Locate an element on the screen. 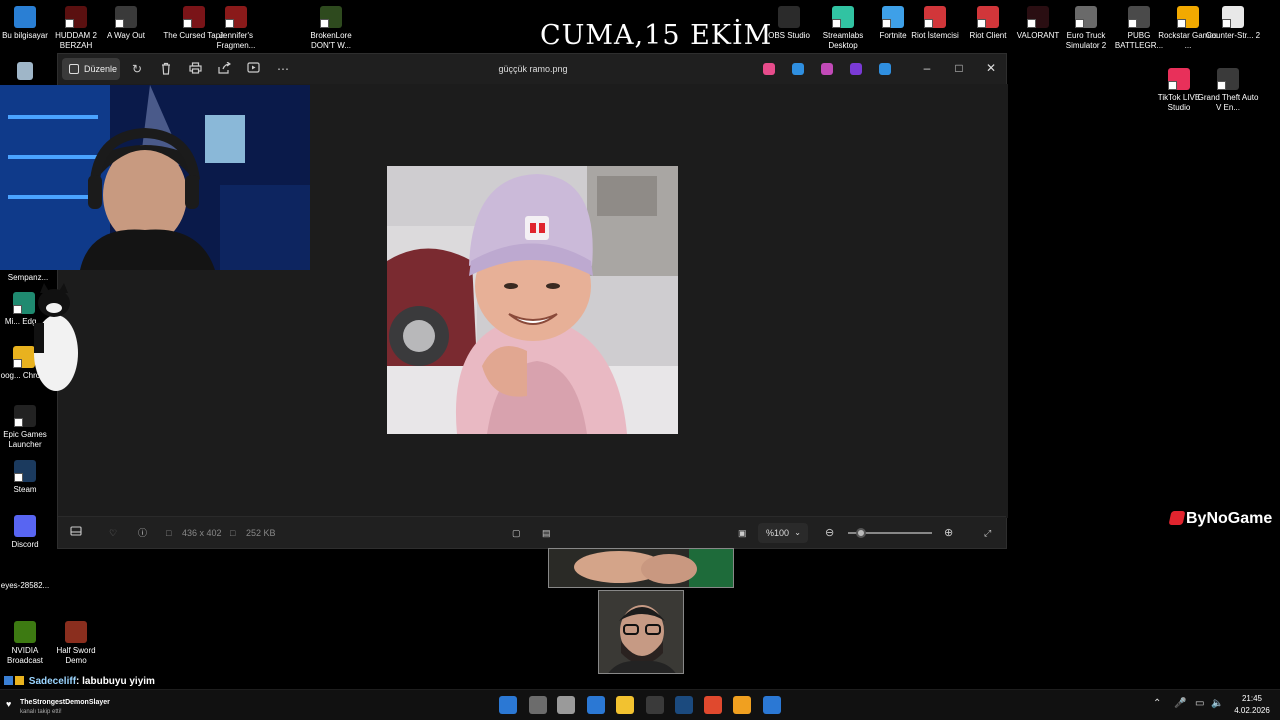 This screenshot has width=1280, height=720. desktop-icon: Discord is located at coordinates (28, 532).